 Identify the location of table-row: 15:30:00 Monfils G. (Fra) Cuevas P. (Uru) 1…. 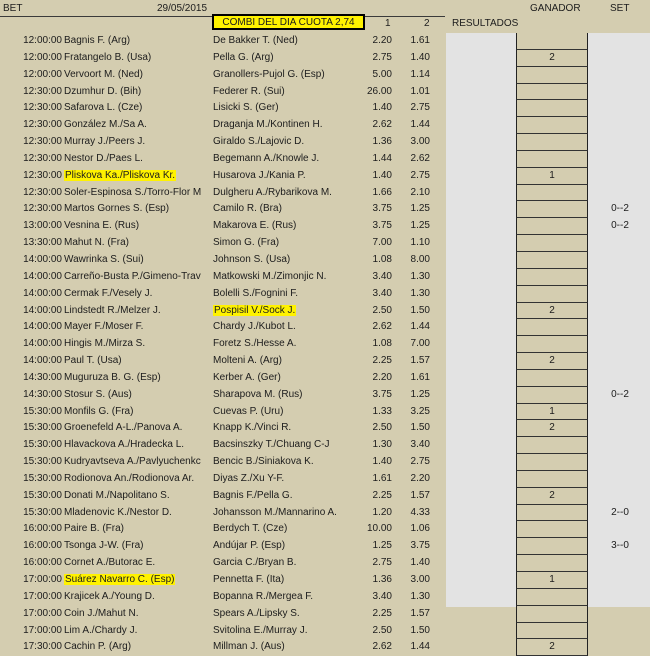
(325, 412).